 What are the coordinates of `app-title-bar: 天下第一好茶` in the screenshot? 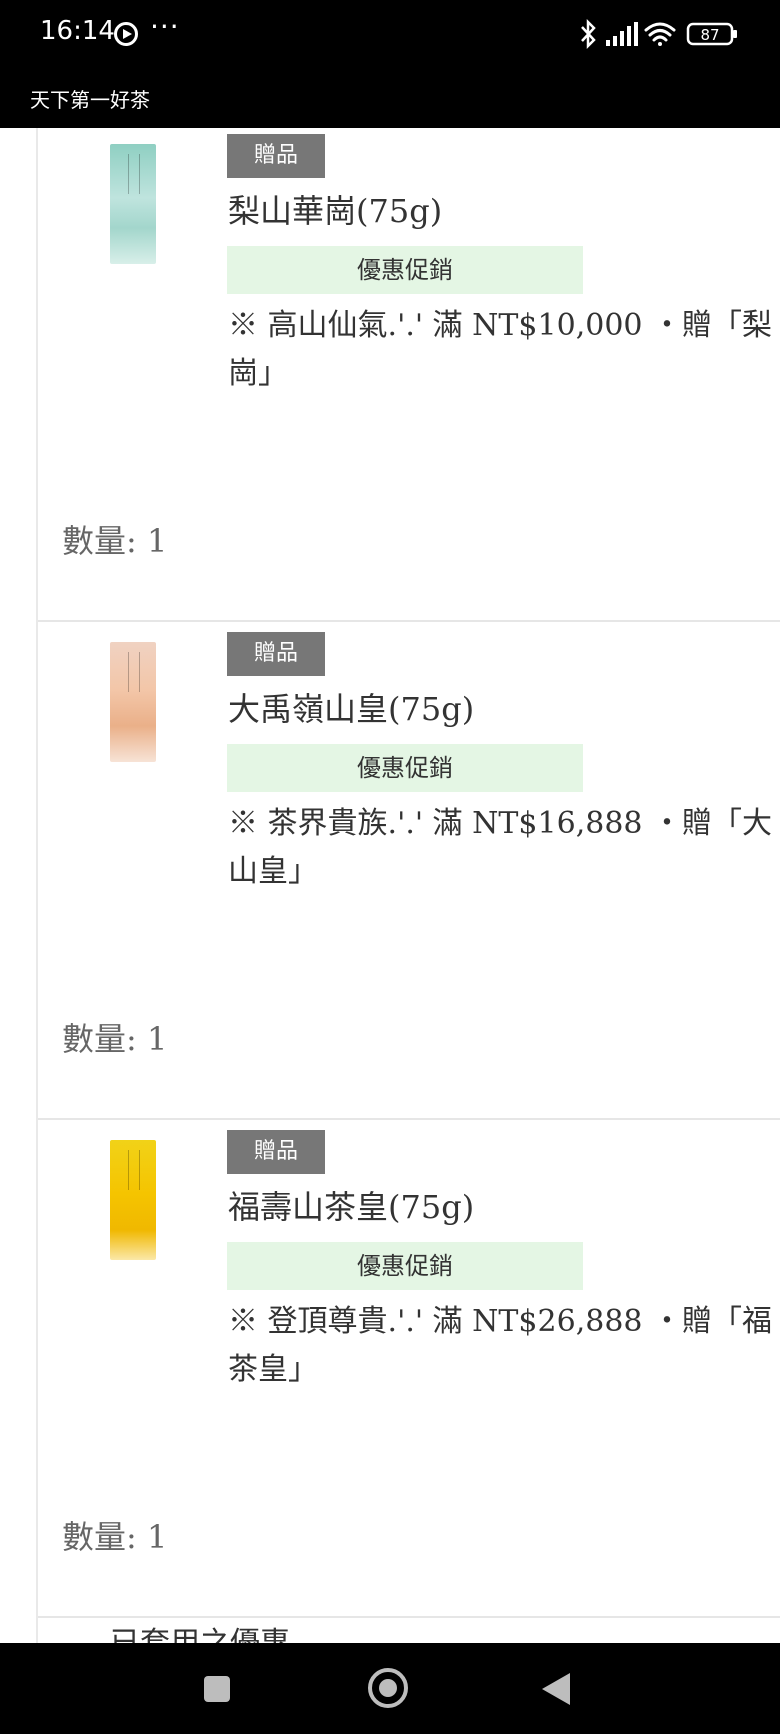 It's located at (390, 99).